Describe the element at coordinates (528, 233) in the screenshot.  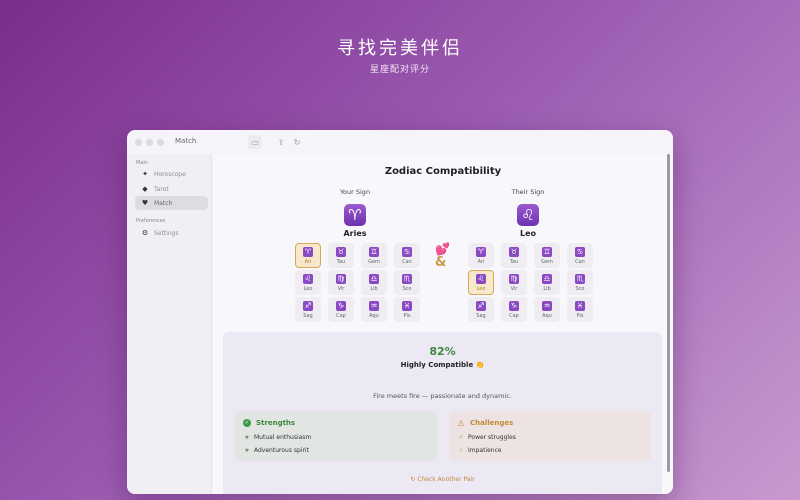
I see `their-sign-name: Leo` at that location.